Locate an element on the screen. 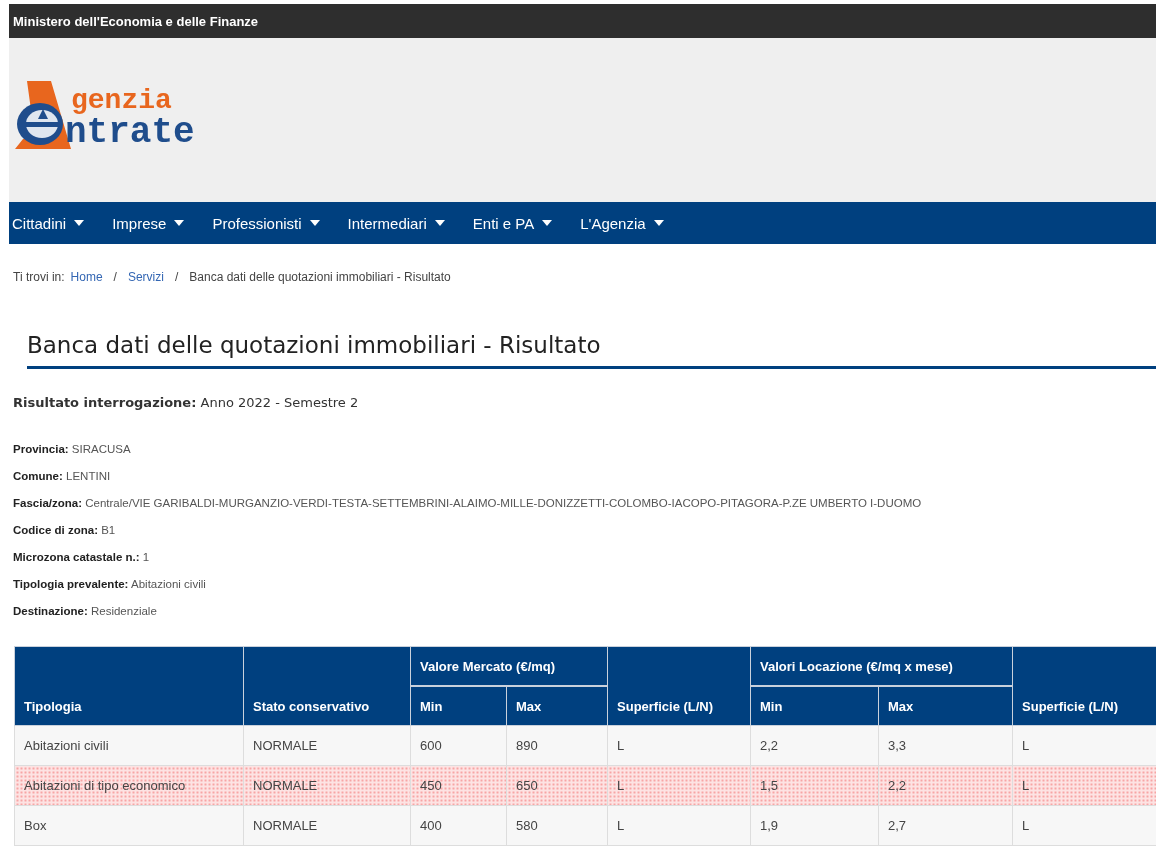 This screenshot has height=850, width=1156. ministry-title: Ministero dell'Economia e delle Finanze is located at coordinates (136, 21).